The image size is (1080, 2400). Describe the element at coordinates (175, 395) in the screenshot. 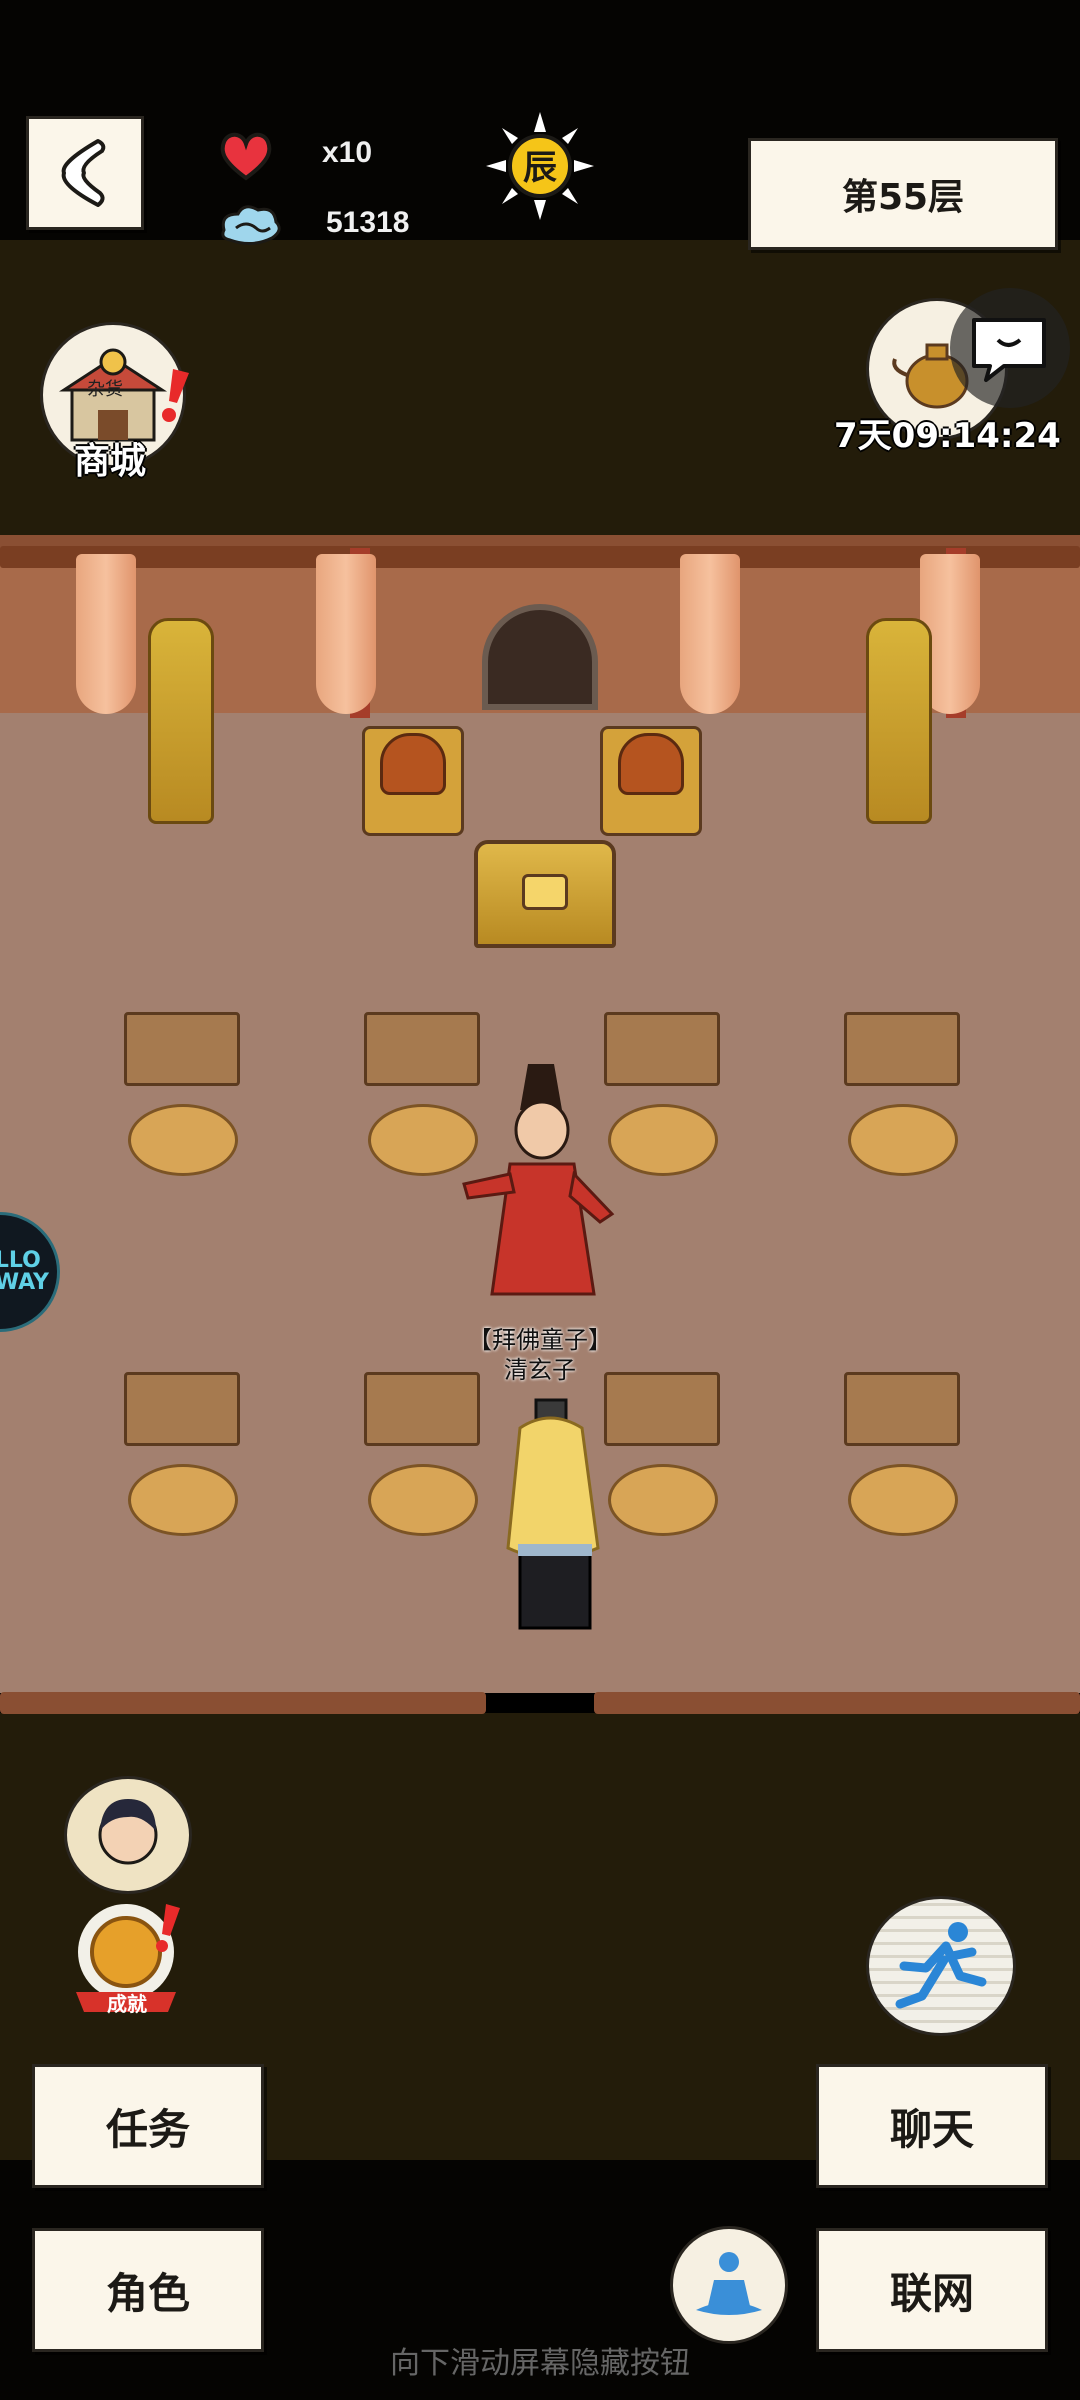

I see `exclamation-icon` at that location.